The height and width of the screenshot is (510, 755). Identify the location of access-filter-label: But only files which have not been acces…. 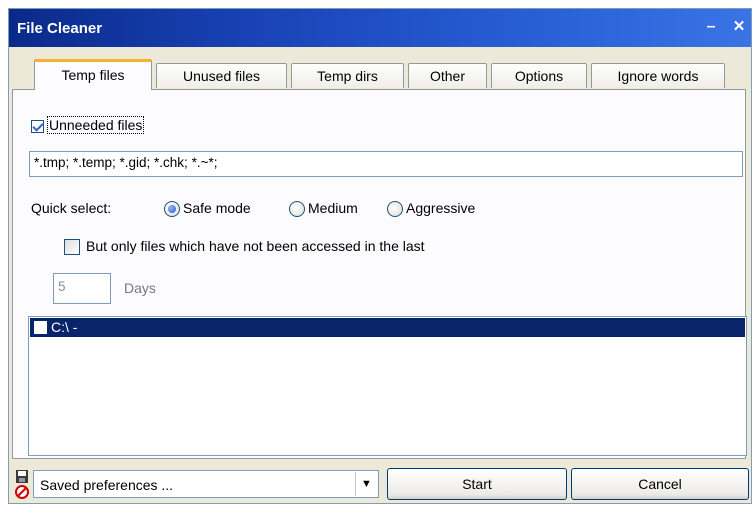
(255, 246).